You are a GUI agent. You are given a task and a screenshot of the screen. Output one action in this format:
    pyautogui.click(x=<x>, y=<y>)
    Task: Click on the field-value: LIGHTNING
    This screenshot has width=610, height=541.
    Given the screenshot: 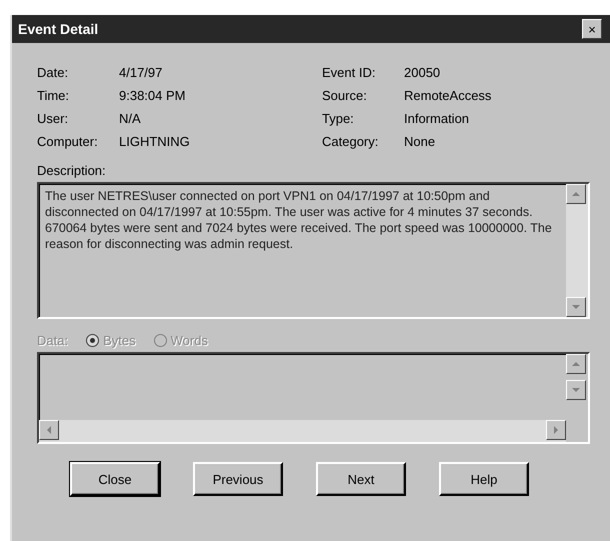 What is the action you would take?
    pyautogui.click(x=155, y=141)
    